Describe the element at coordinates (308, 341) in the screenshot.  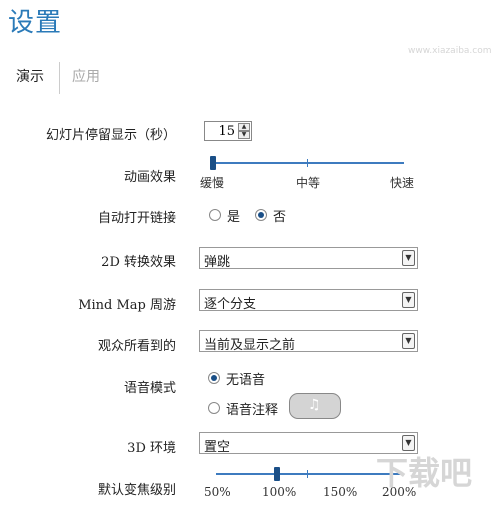
I see `audience-view-select: 当前及显示之前 ▼` at that location.